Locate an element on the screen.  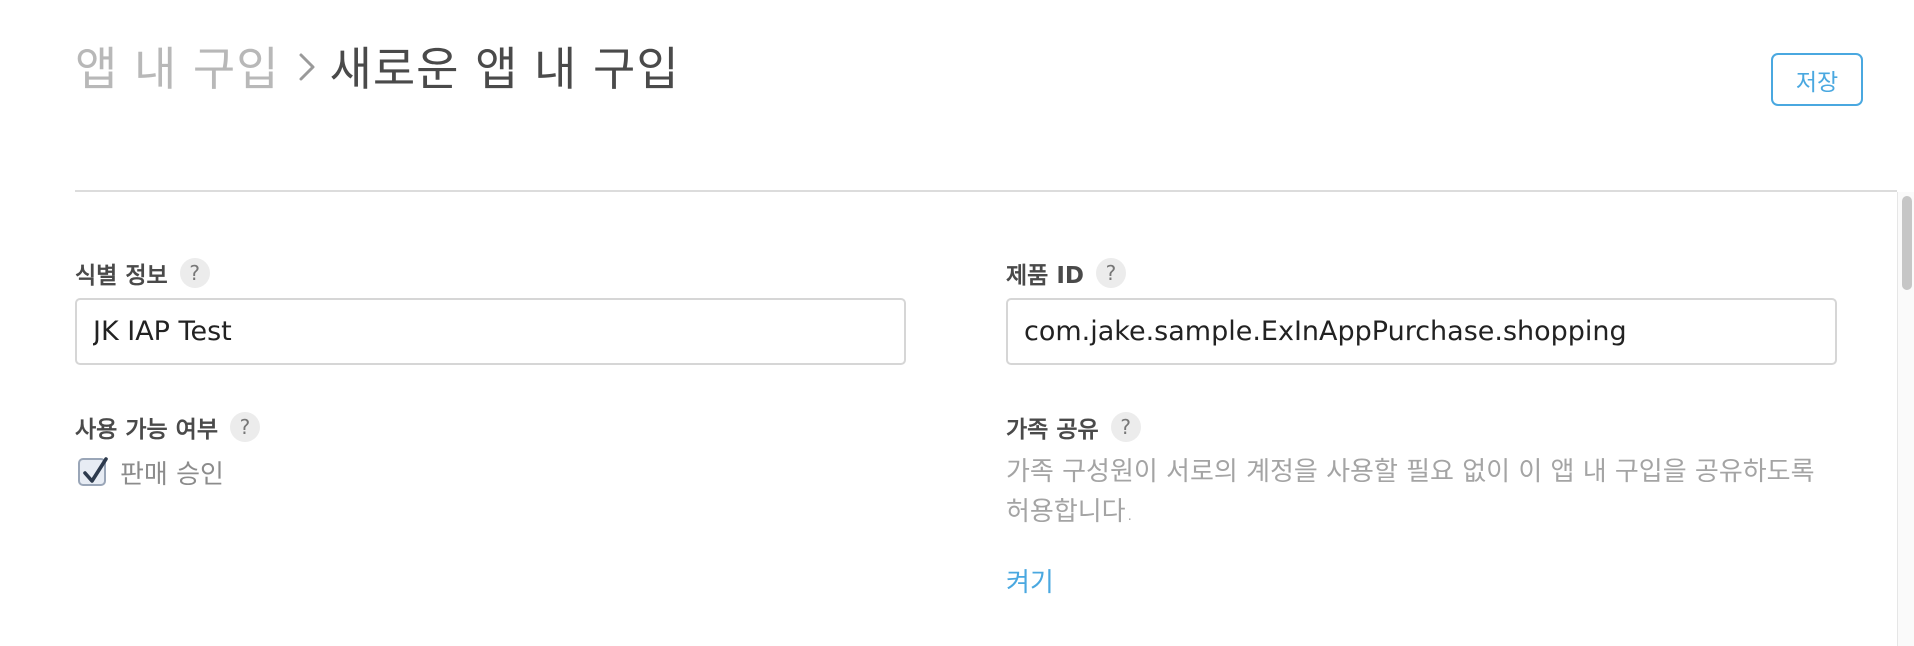
product-id-label-row: 제품 ID ? is located at coordinates (1066, 273).